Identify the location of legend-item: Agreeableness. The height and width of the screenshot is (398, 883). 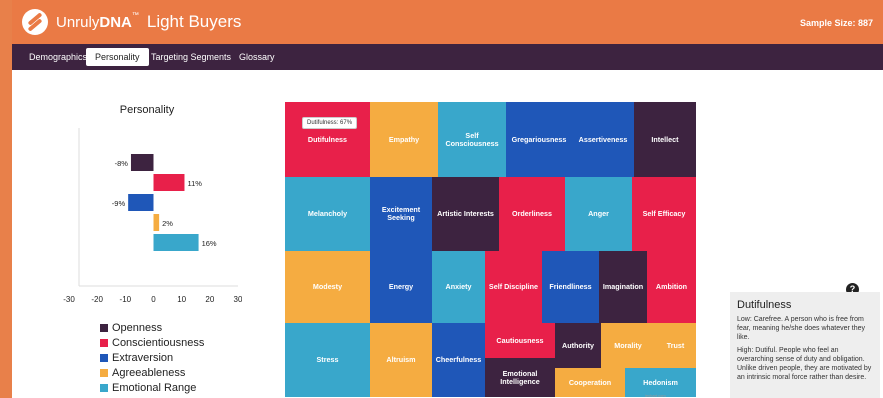
(152, 372).